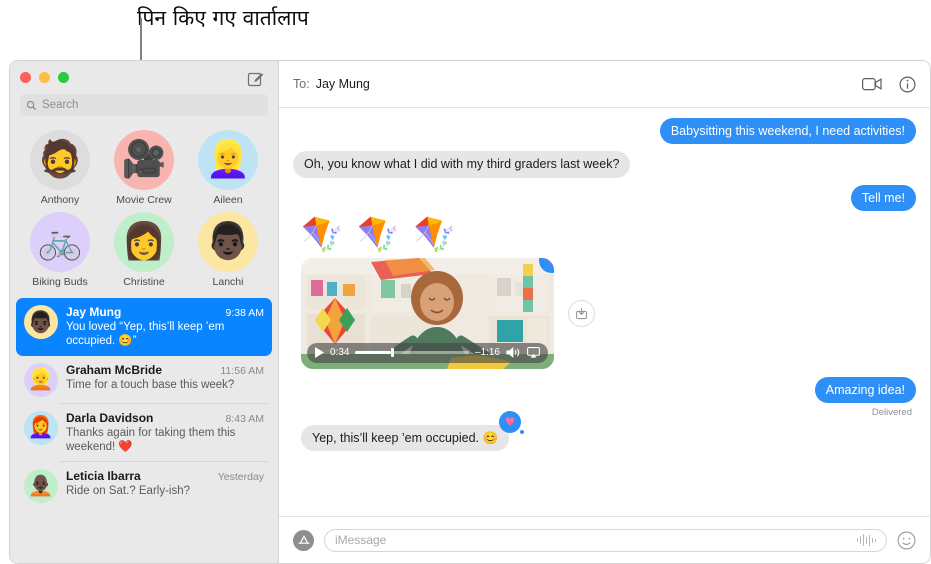 The height and width of the screenshot is (564, 931). I want to click on avatar: 👱, so click(41, 379).